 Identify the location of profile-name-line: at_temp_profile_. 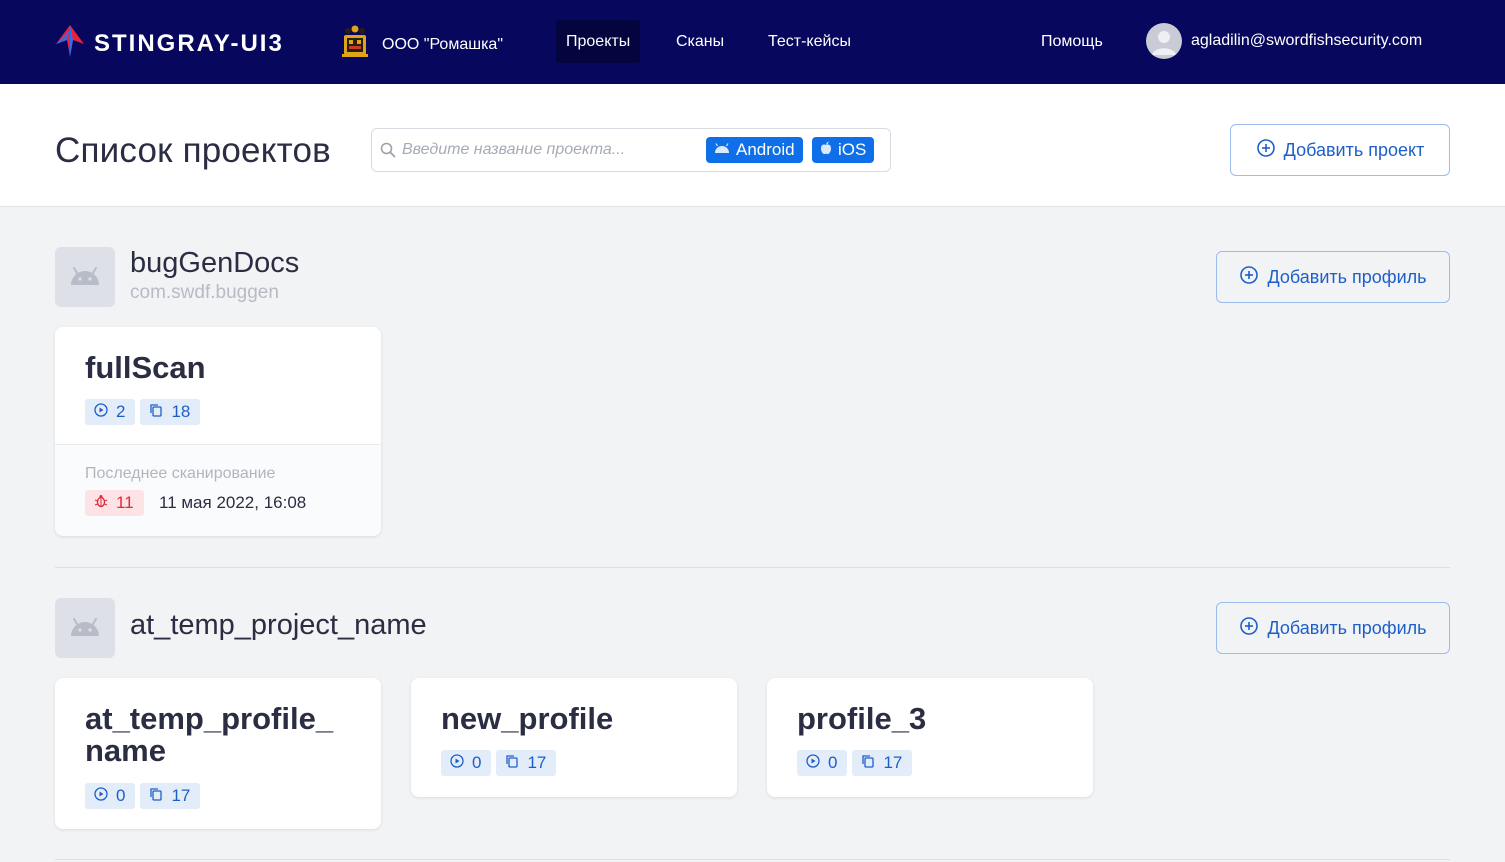
(209, 718).